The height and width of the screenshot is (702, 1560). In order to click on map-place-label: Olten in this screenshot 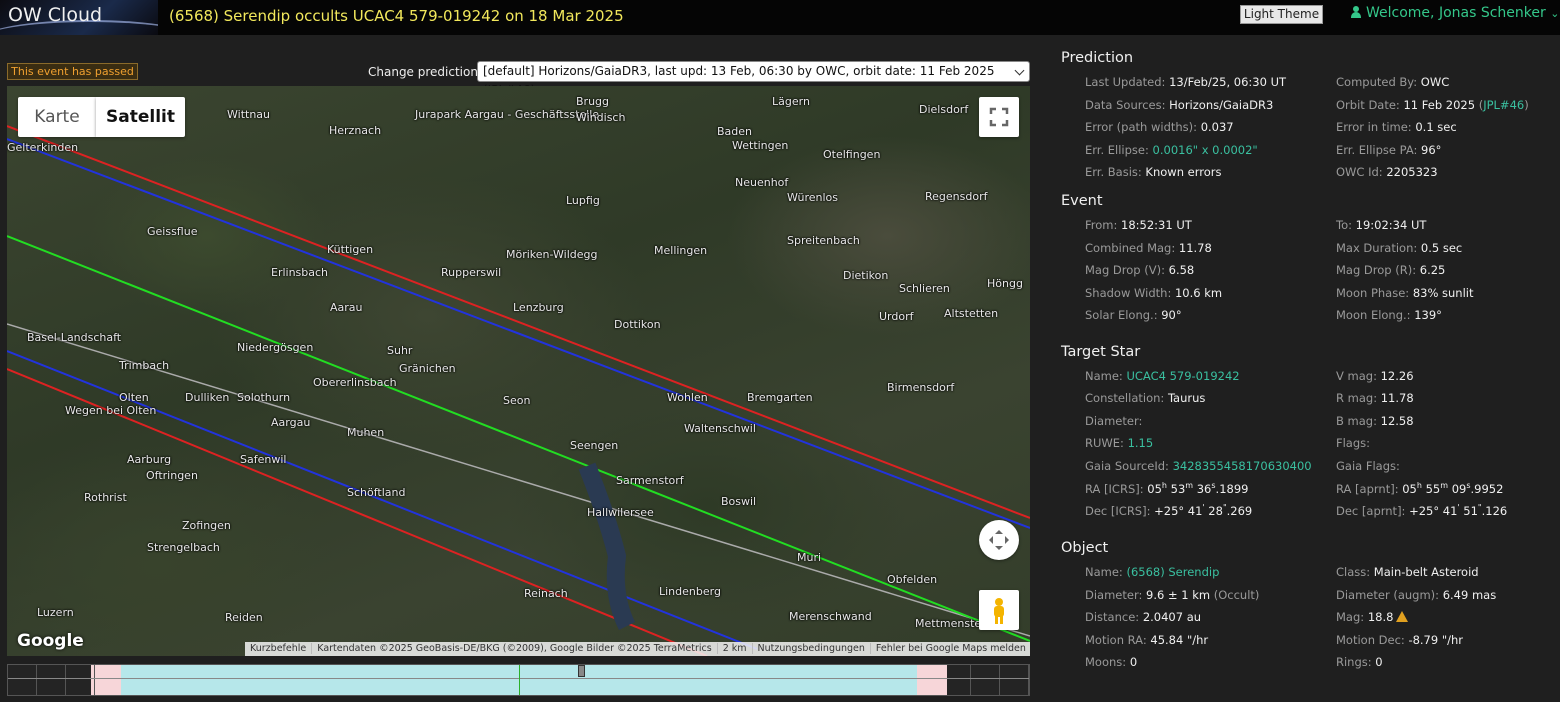, I will do `click(134, 397)`.